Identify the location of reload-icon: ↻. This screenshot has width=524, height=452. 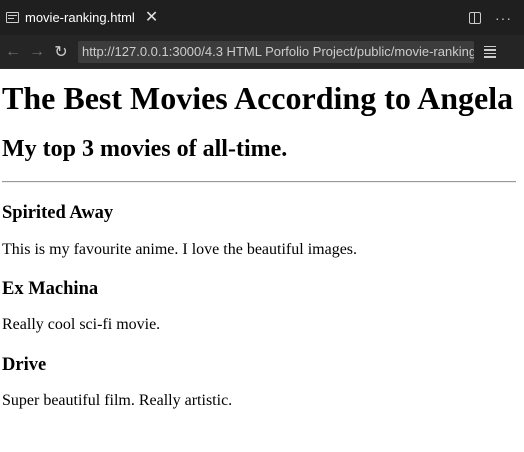
(61, 52).